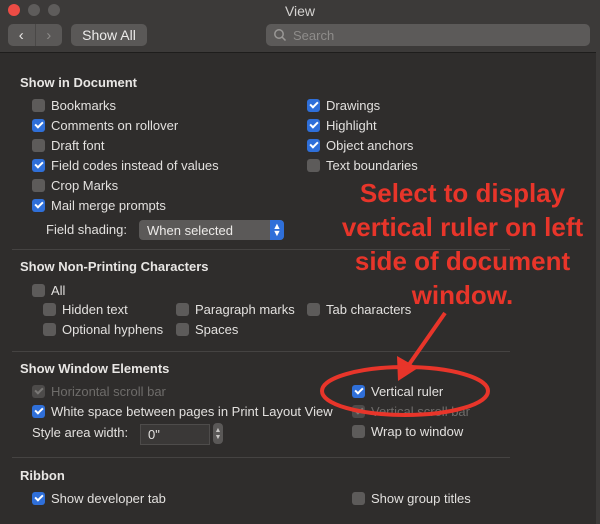 The height and width of the screenshot is (524, 600). I want to click on search-input, so click(438, 35).